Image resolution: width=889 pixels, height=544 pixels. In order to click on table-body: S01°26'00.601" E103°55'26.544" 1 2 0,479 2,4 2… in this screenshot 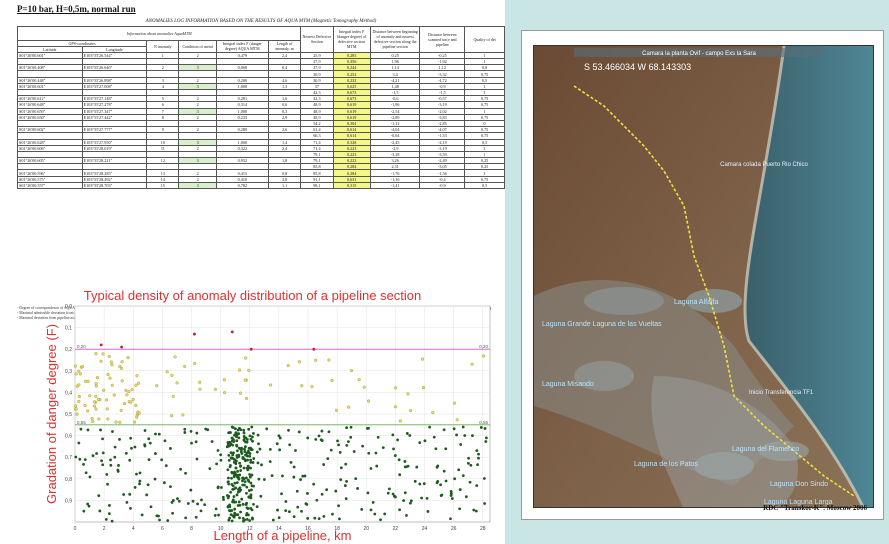, I will do `click(261, 120)`.